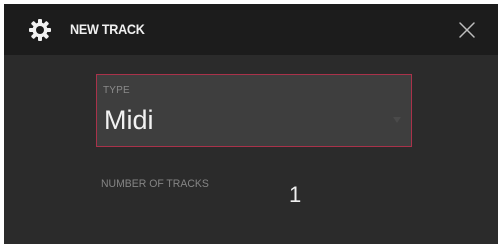 Image resolution: width=501 pixels, height=247 pixels. Describe the element at coordinates (129, 120) in the screenshot. I see `type-value: Midi` at that location.